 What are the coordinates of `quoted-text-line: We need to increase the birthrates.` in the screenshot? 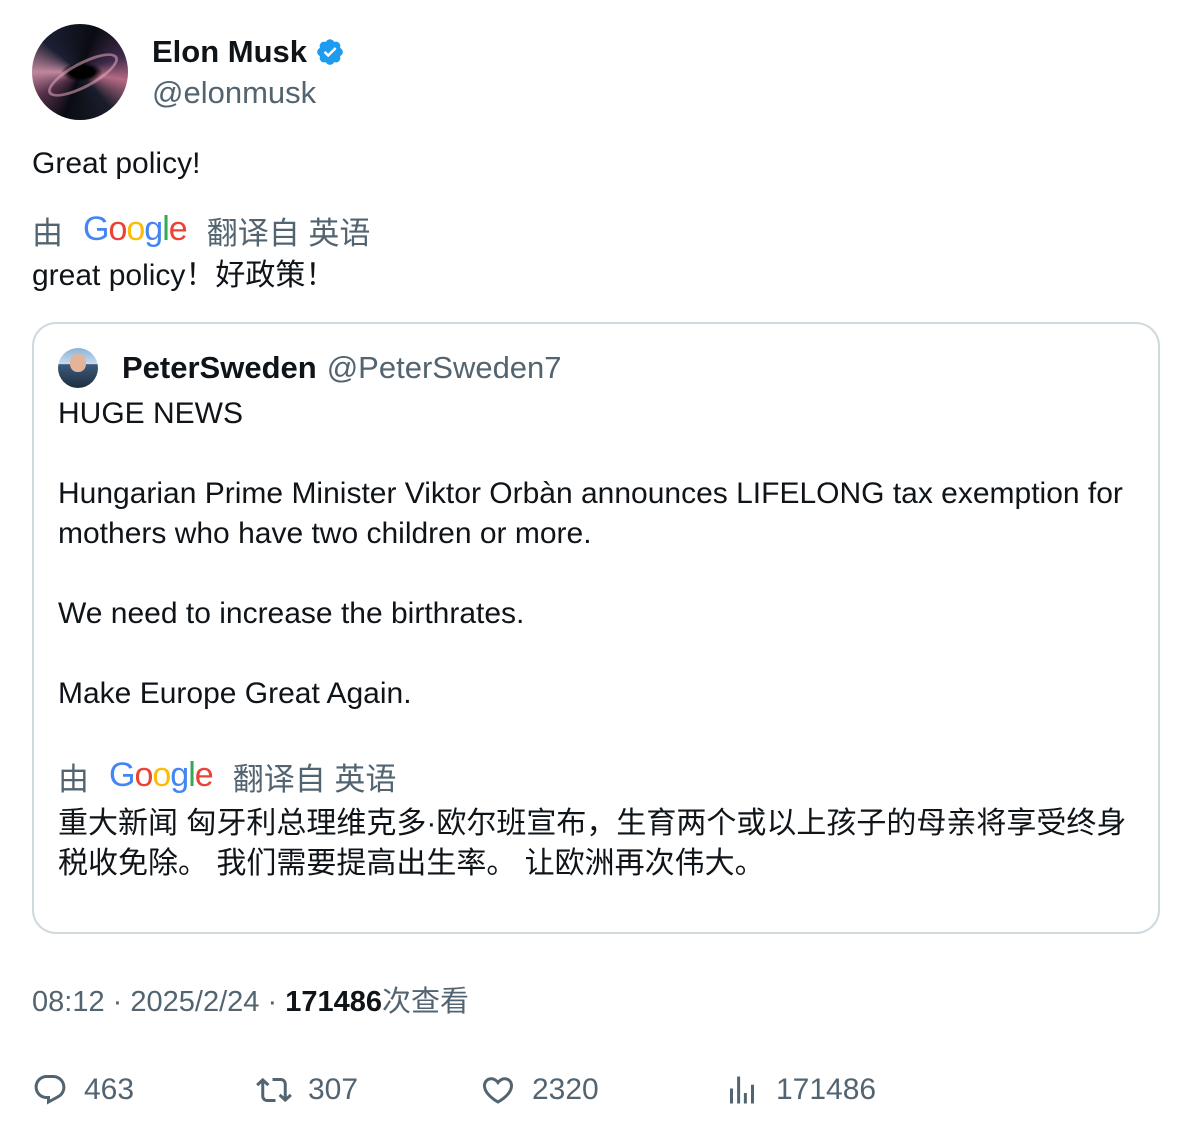 It's located at (291, 613).